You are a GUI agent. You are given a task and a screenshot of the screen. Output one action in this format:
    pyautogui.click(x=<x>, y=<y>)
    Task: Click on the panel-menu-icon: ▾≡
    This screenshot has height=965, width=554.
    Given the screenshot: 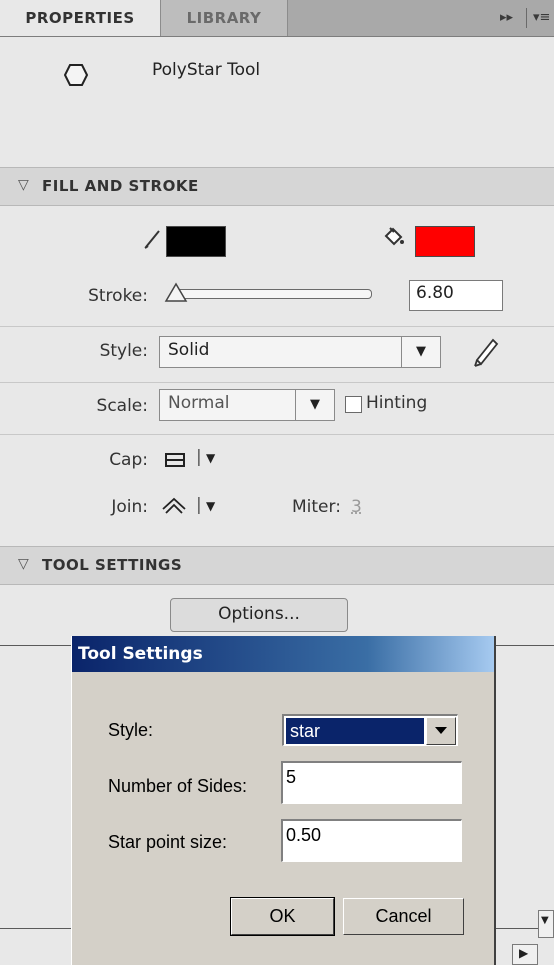 What is the action you would take?
    pyautogui.click(x=541, y=18)
    